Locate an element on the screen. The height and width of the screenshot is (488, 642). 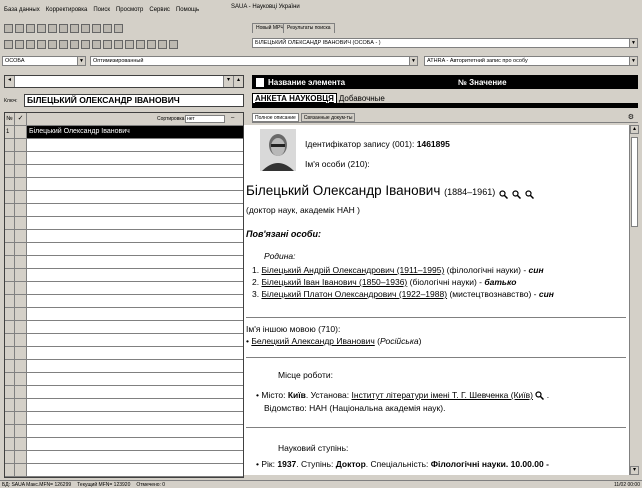
close-icon: – is located at coordinates (232, 118).